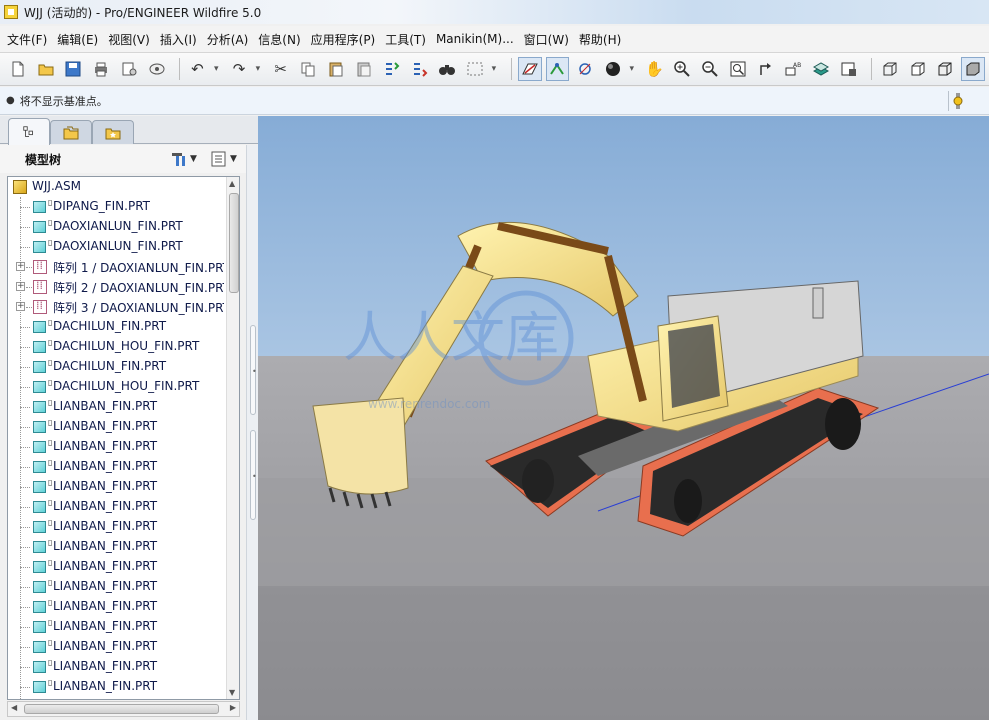  What do you see at coordinates (546, 39) in the screenshot?
I see `menu-window: 窗口(W)` at bounding box center [546, 39].